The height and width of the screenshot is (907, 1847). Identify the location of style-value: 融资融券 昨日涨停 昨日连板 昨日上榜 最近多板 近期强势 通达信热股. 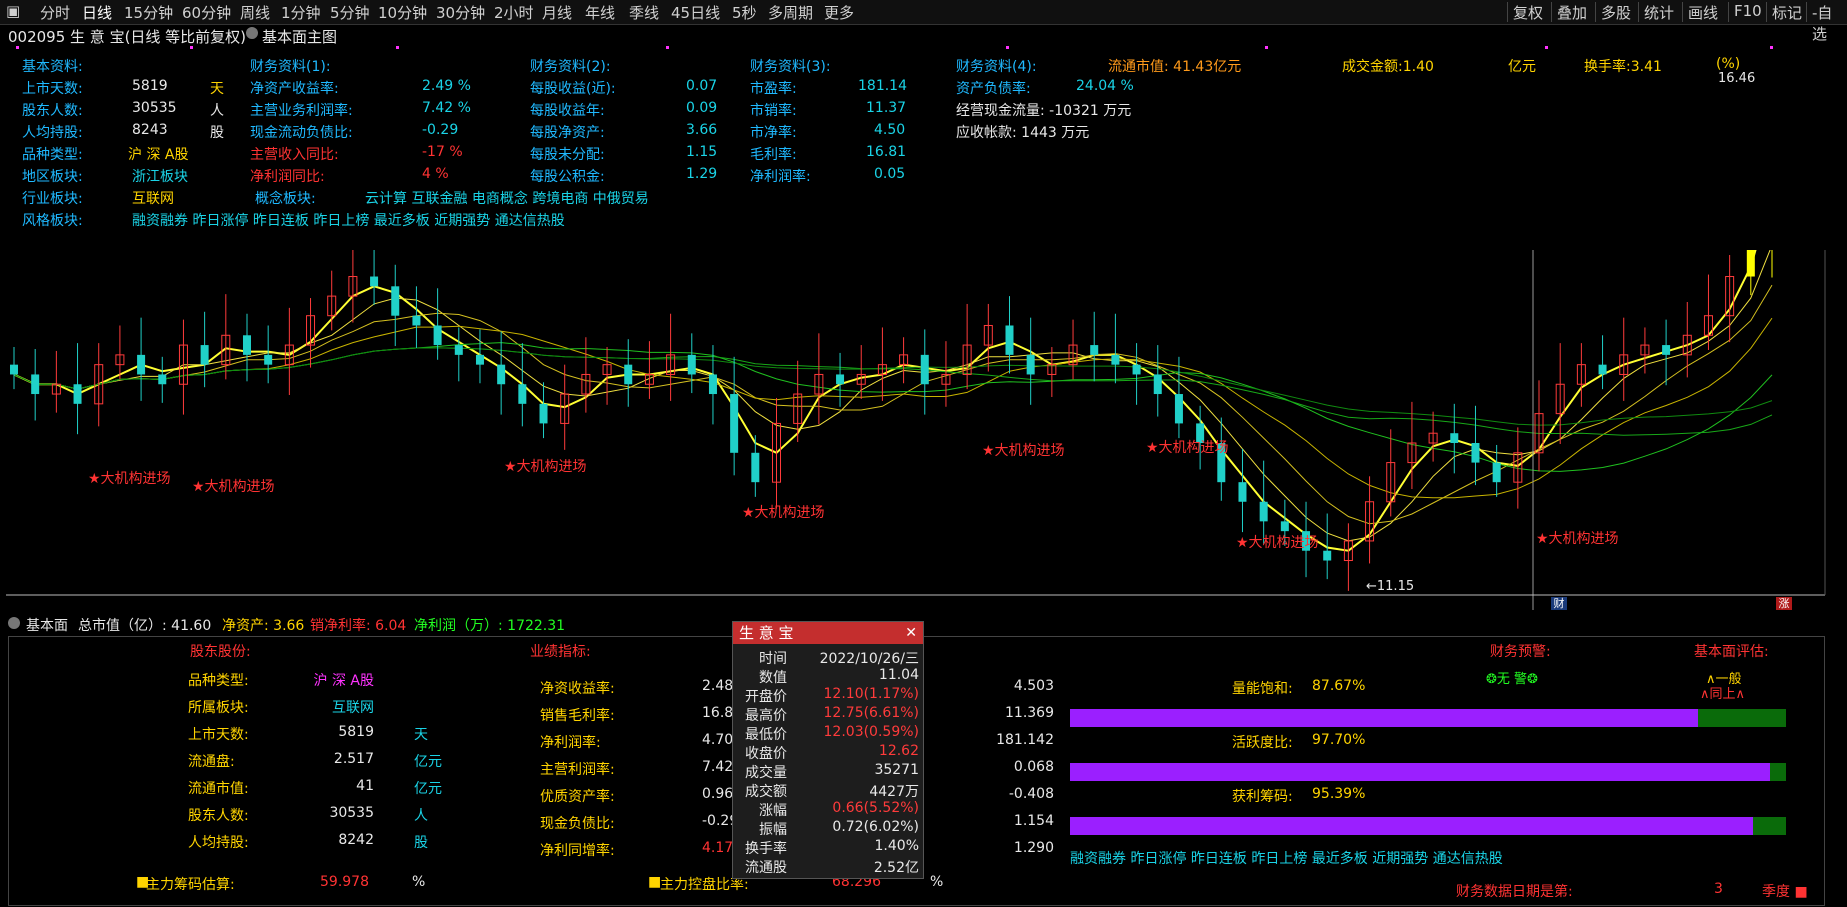
(348, 220).